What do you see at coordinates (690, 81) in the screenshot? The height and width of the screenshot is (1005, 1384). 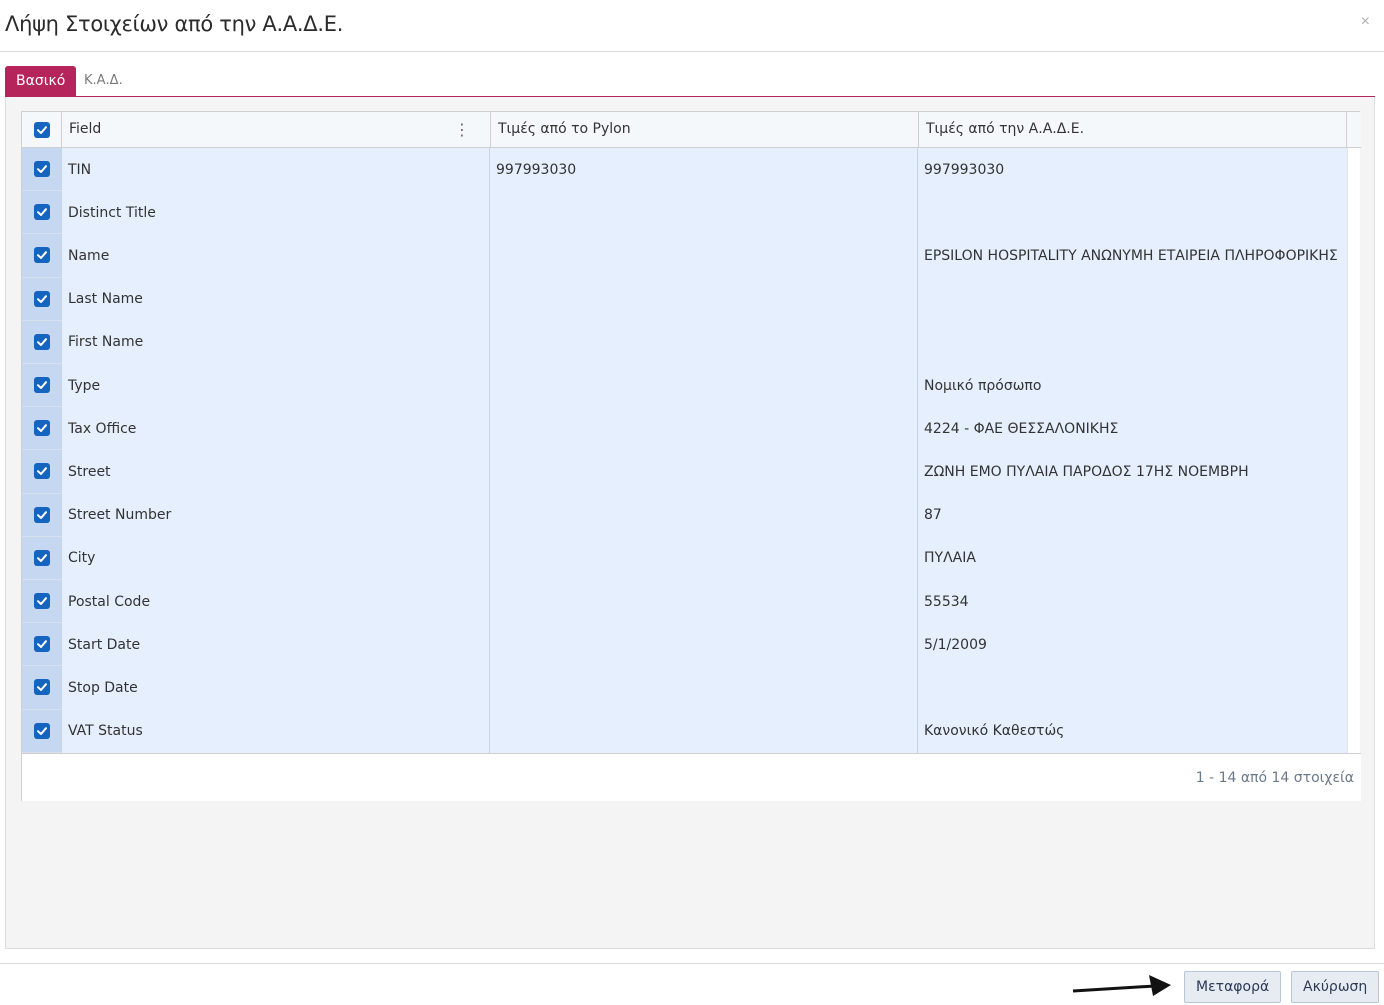 I see `tab-strip: Βασικό Κ.Α.Δ.` at bounding box center [690, 81].